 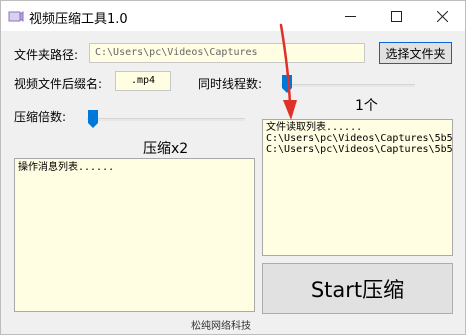 What do you see at coordinates (16, 16) in the screenshot?
I see `app-icon` at bounding box center [16, 16].